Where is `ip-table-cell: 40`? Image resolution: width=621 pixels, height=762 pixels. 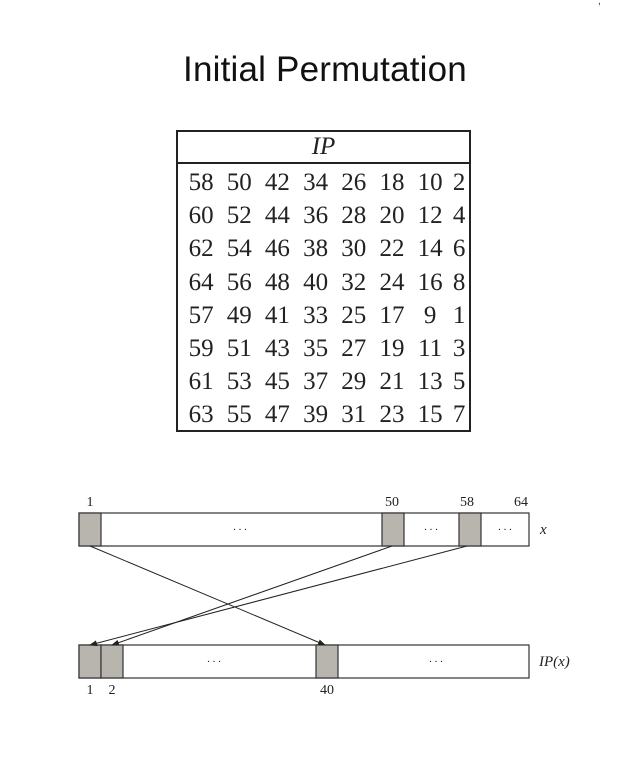 ip-table-cell: 40 is located at coordinates (316, 282).